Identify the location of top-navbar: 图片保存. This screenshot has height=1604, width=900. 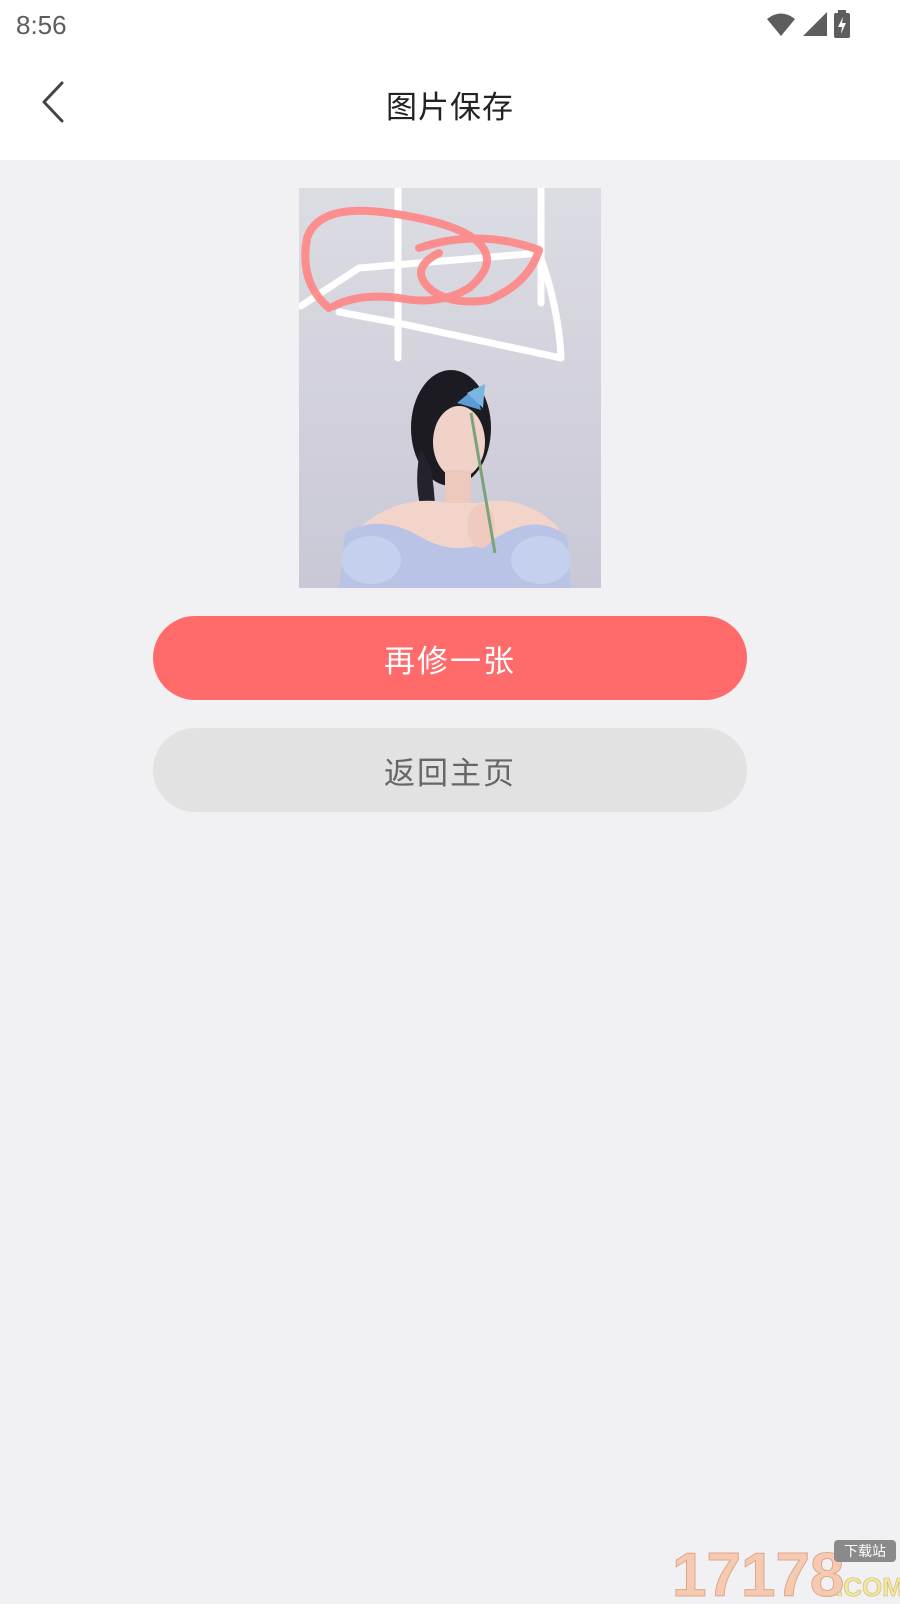
(450, 105).